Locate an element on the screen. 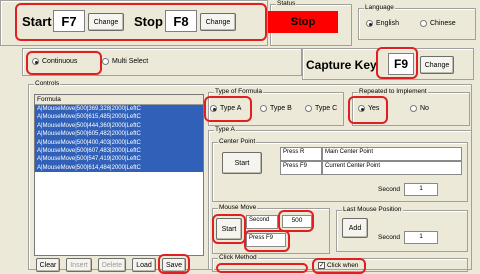 Image resolution: width=480 pixels, height=274 pixels. capture-change-button: Change is located at coordinates (437, 65).